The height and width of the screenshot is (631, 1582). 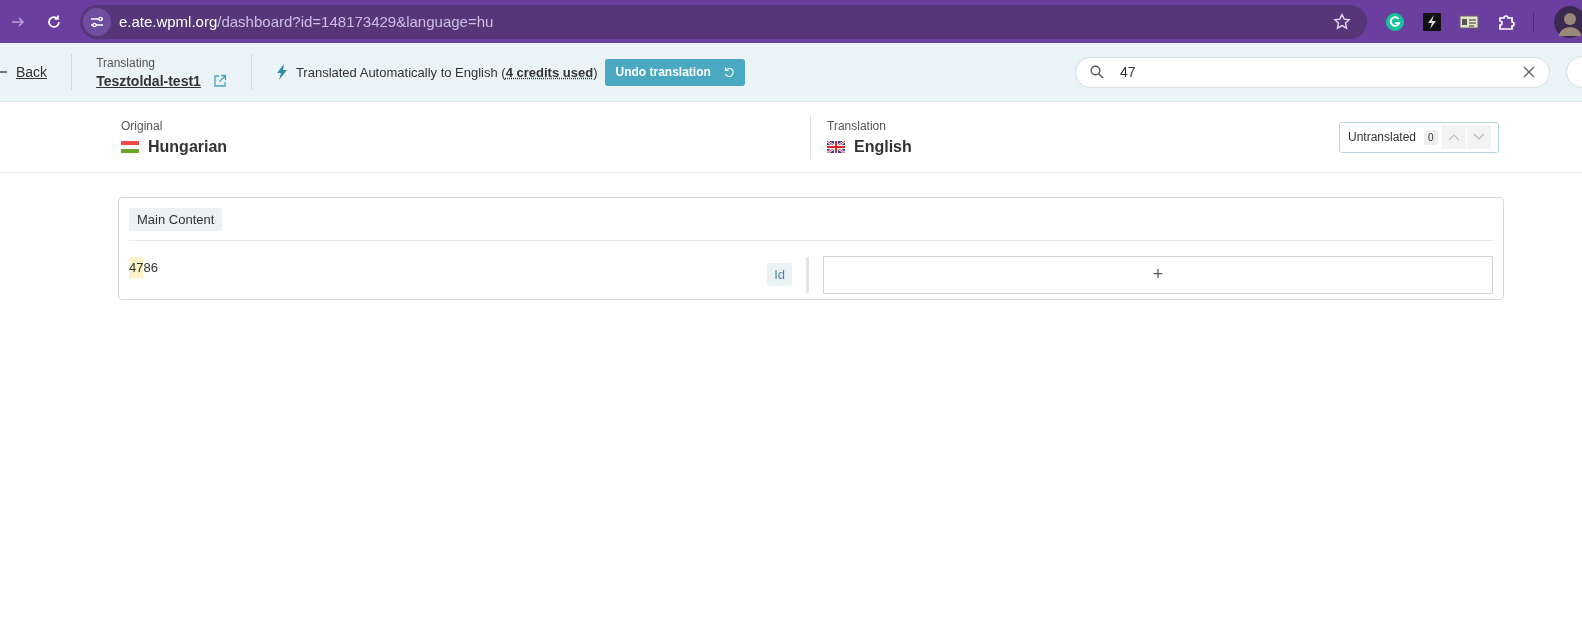 I want to click on source-text: 4786, so click(x=448, y=267).